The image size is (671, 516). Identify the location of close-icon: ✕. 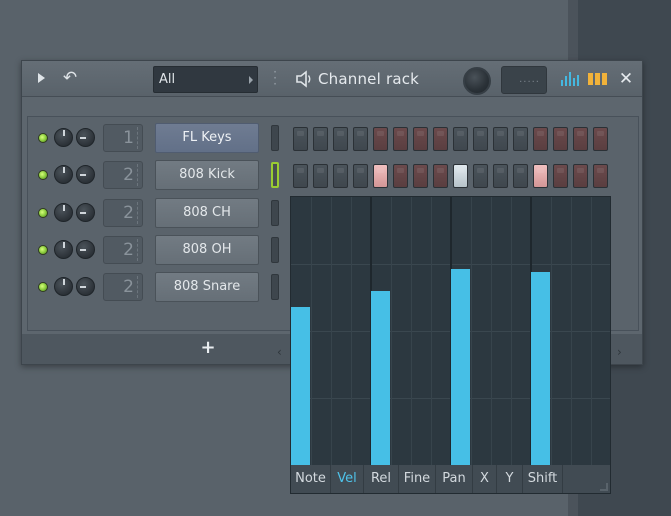
(626, 79).